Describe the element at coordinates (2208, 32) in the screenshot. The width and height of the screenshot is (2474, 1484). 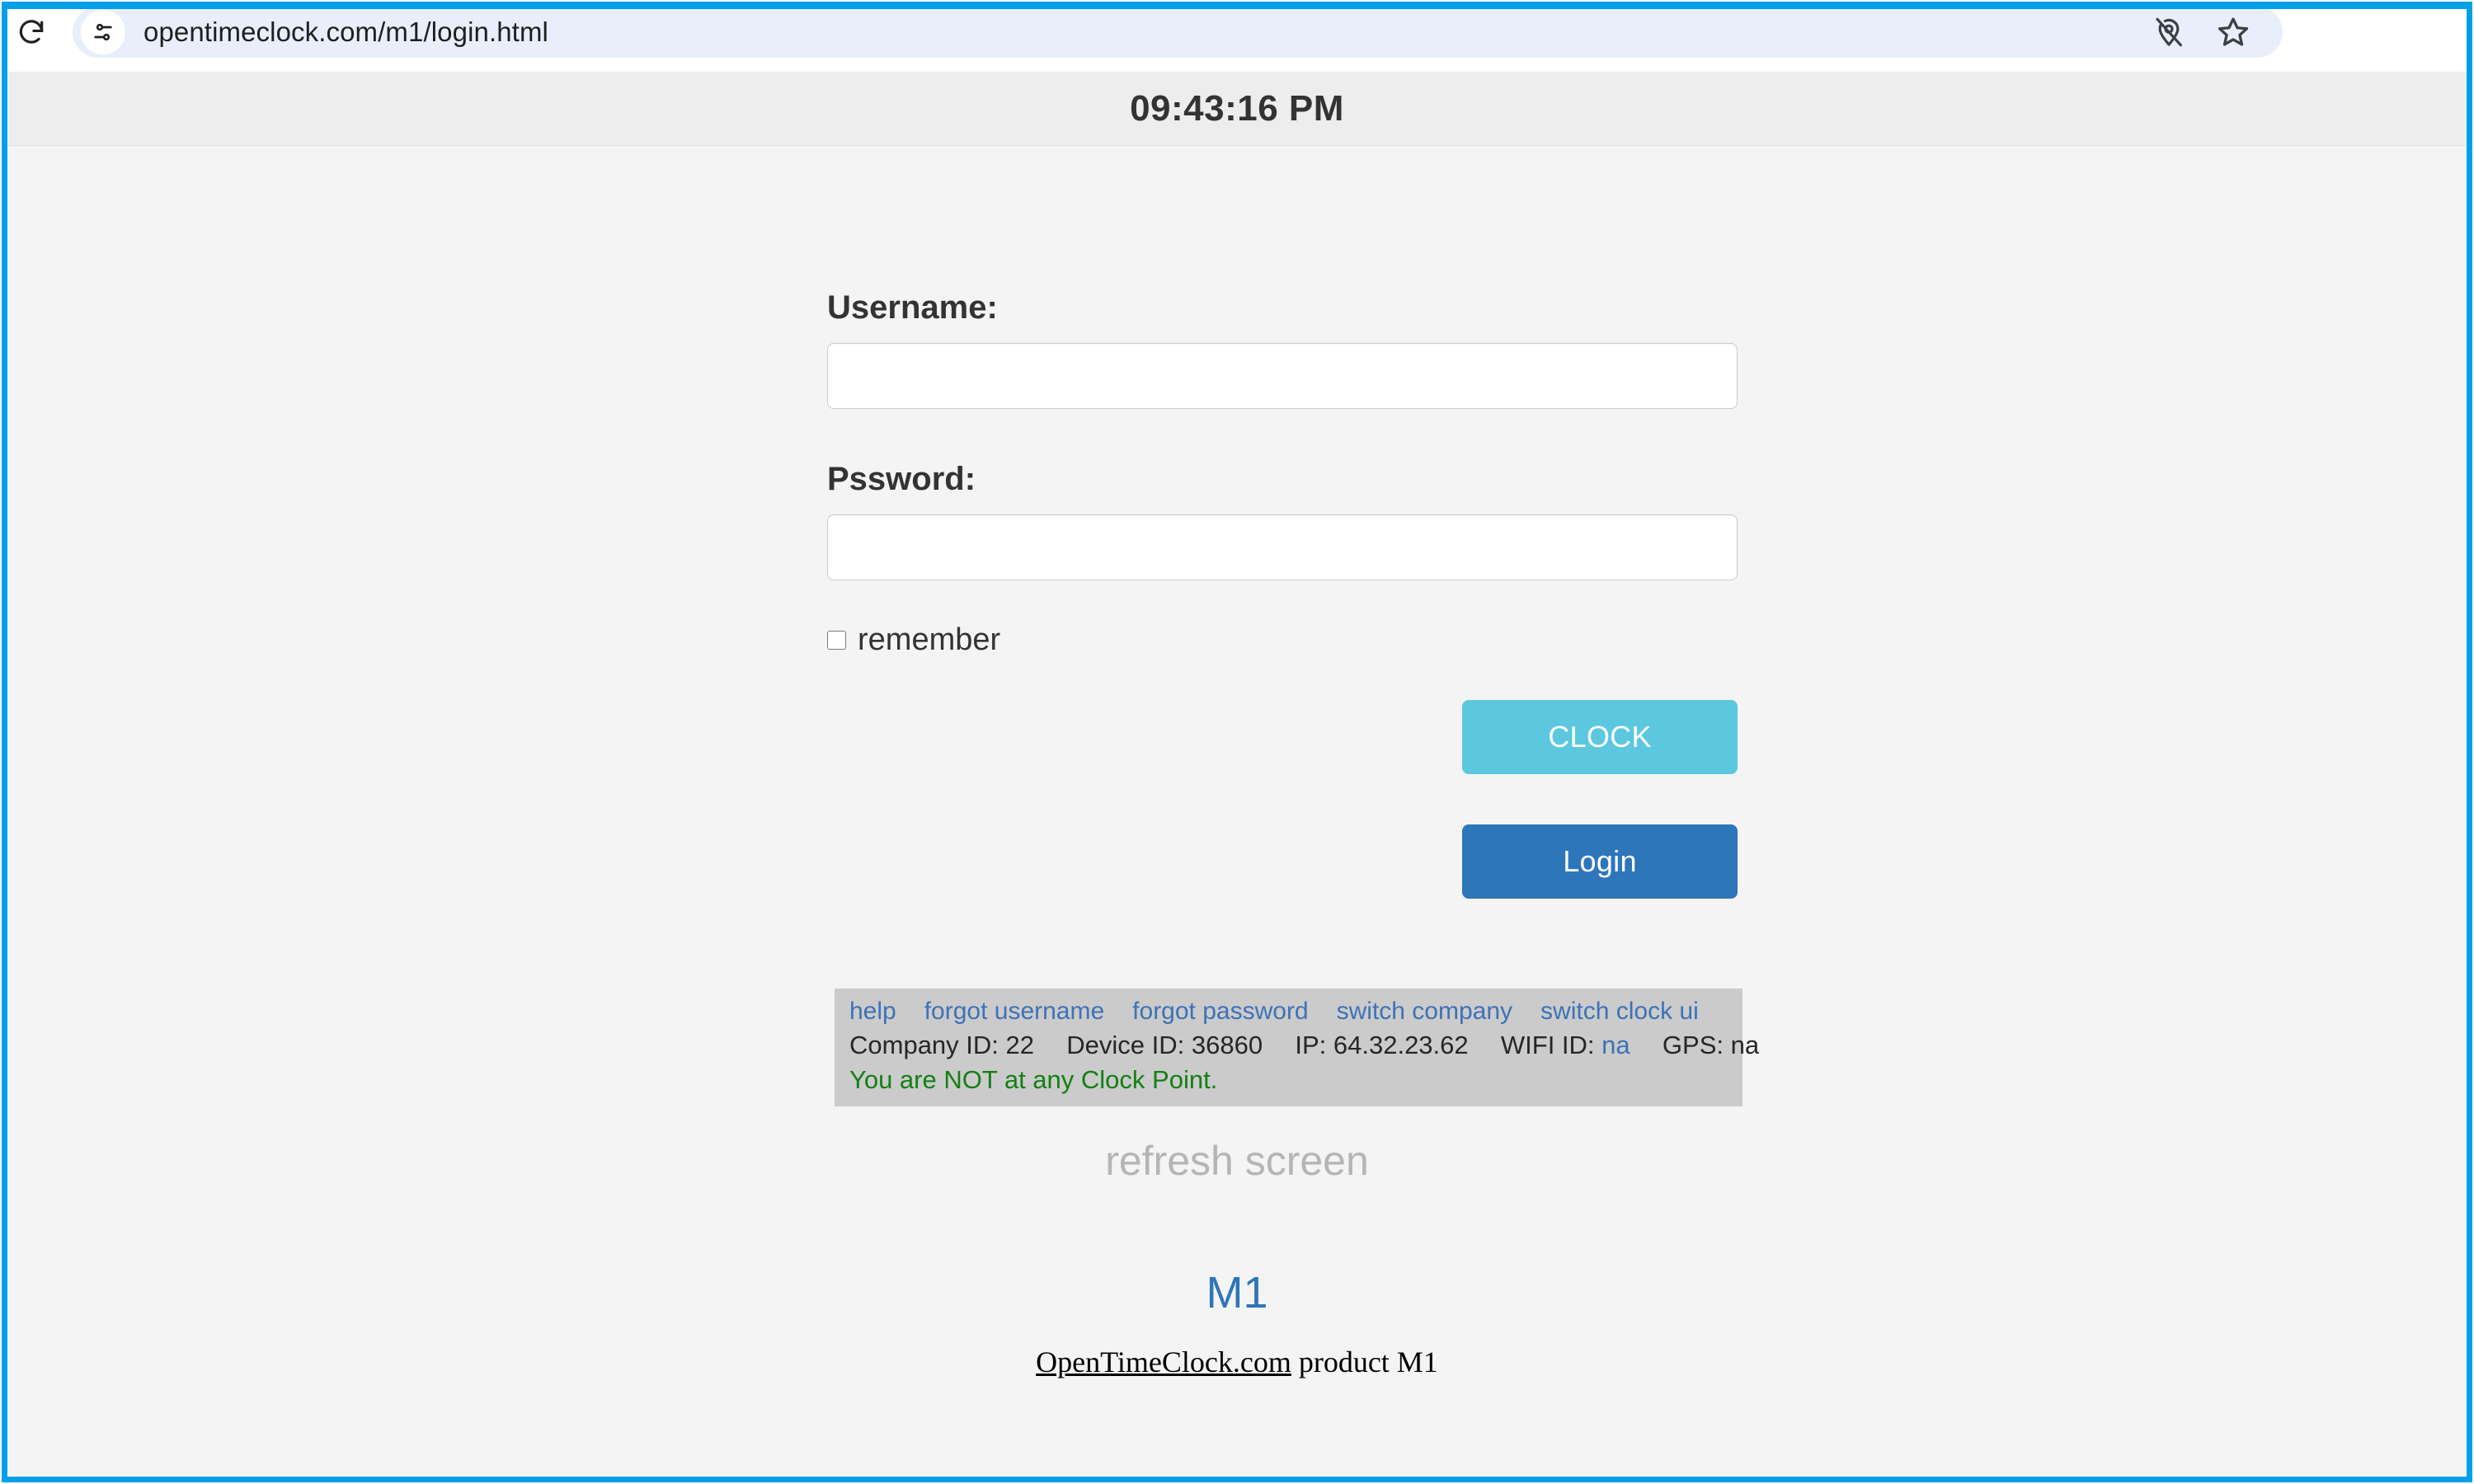
I see `toolbar-actions` at that location.